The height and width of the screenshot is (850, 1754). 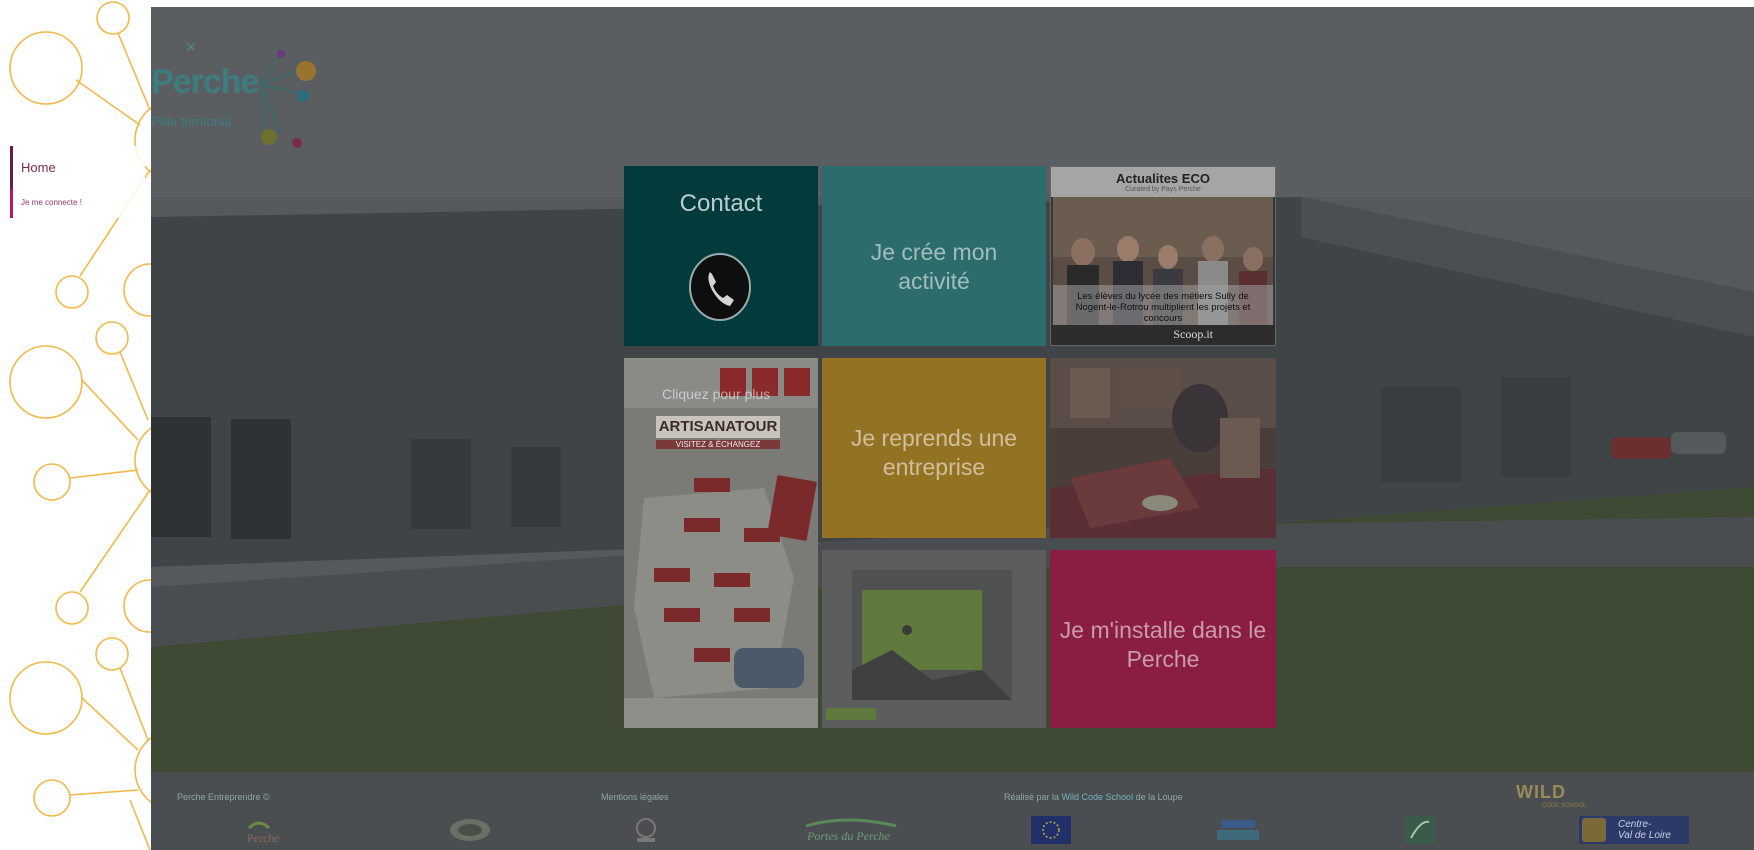 I want to click on community-footer-logo, so click(x=470, y=830).